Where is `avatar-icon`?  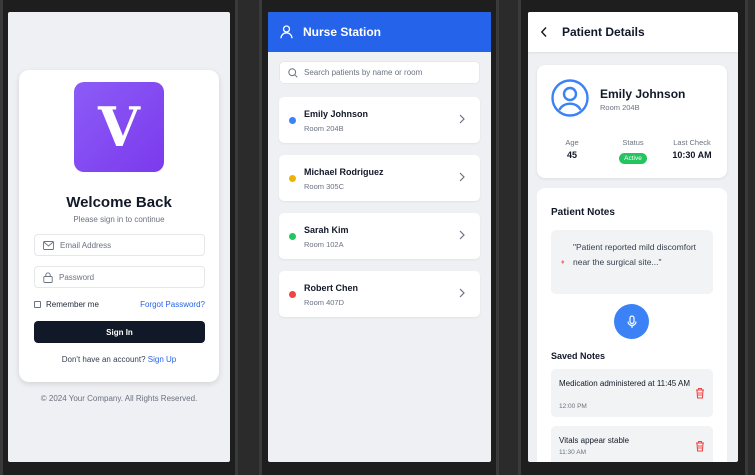 avatar-icon is located at coordinates (570, 98).